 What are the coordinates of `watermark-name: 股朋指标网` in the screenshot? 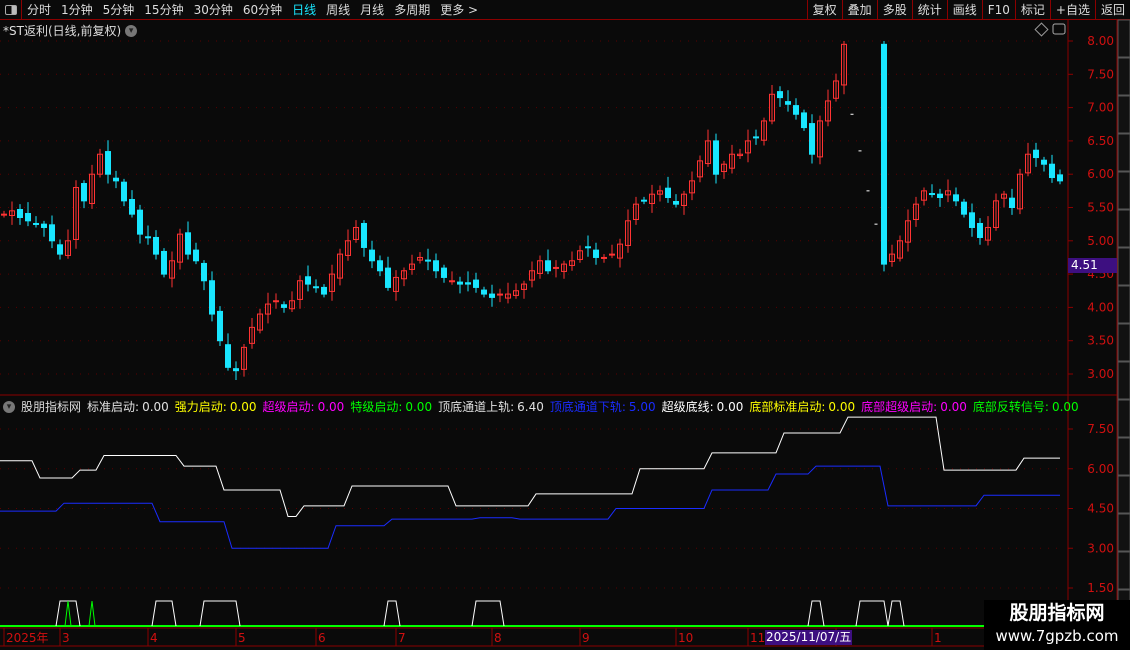 It's located at (1057, 613).